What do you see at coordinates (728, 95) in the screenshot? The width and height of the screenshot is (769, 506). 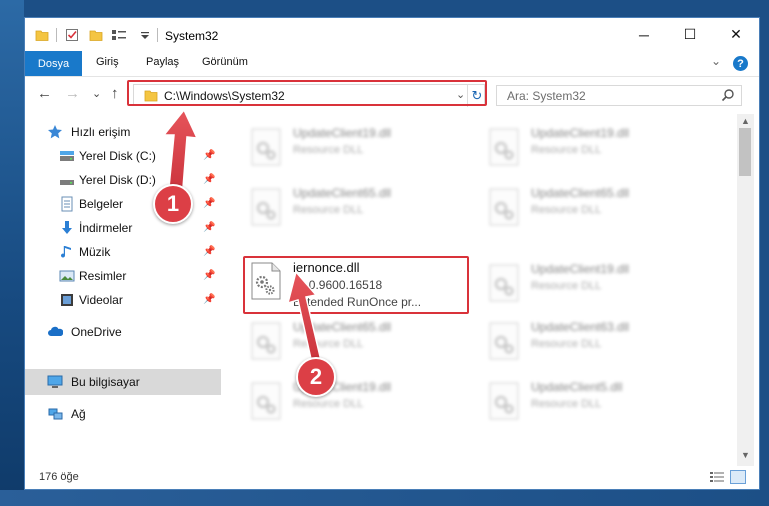 I see `search-icon` at bounding box center [728, 95].